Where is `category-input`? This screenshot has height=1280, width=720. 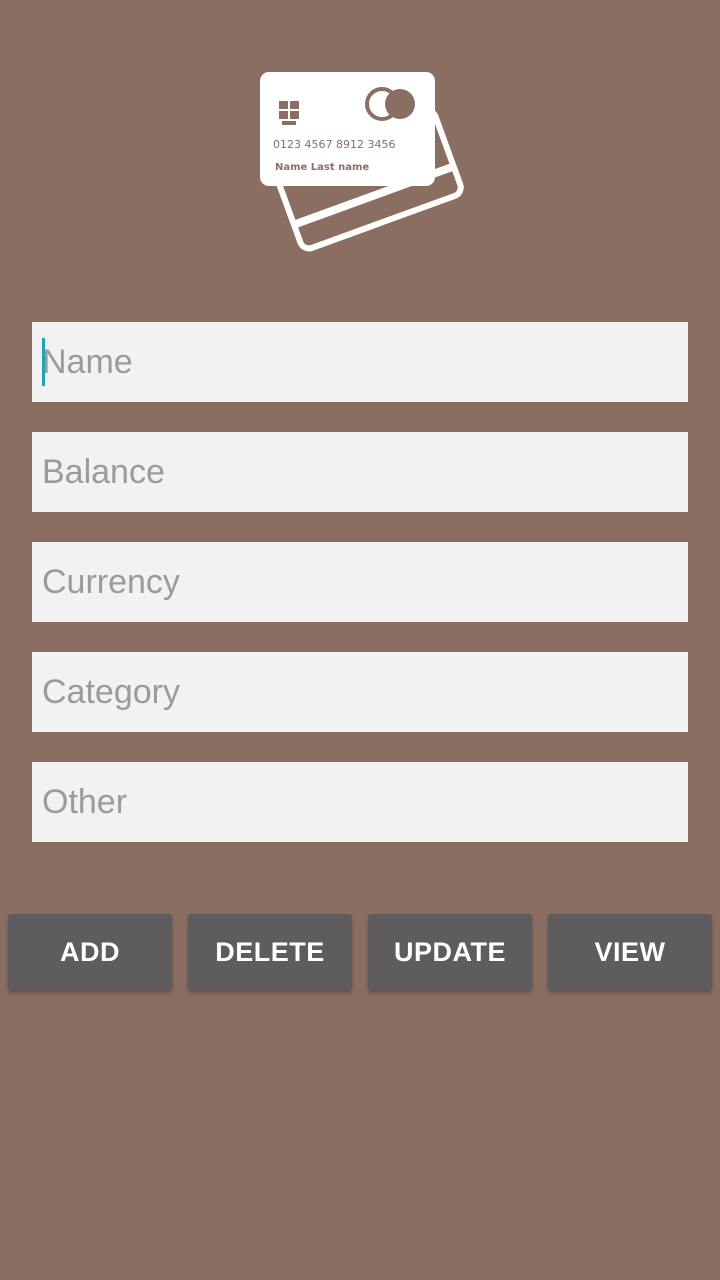 category-input is located at coordinates (360, 692).